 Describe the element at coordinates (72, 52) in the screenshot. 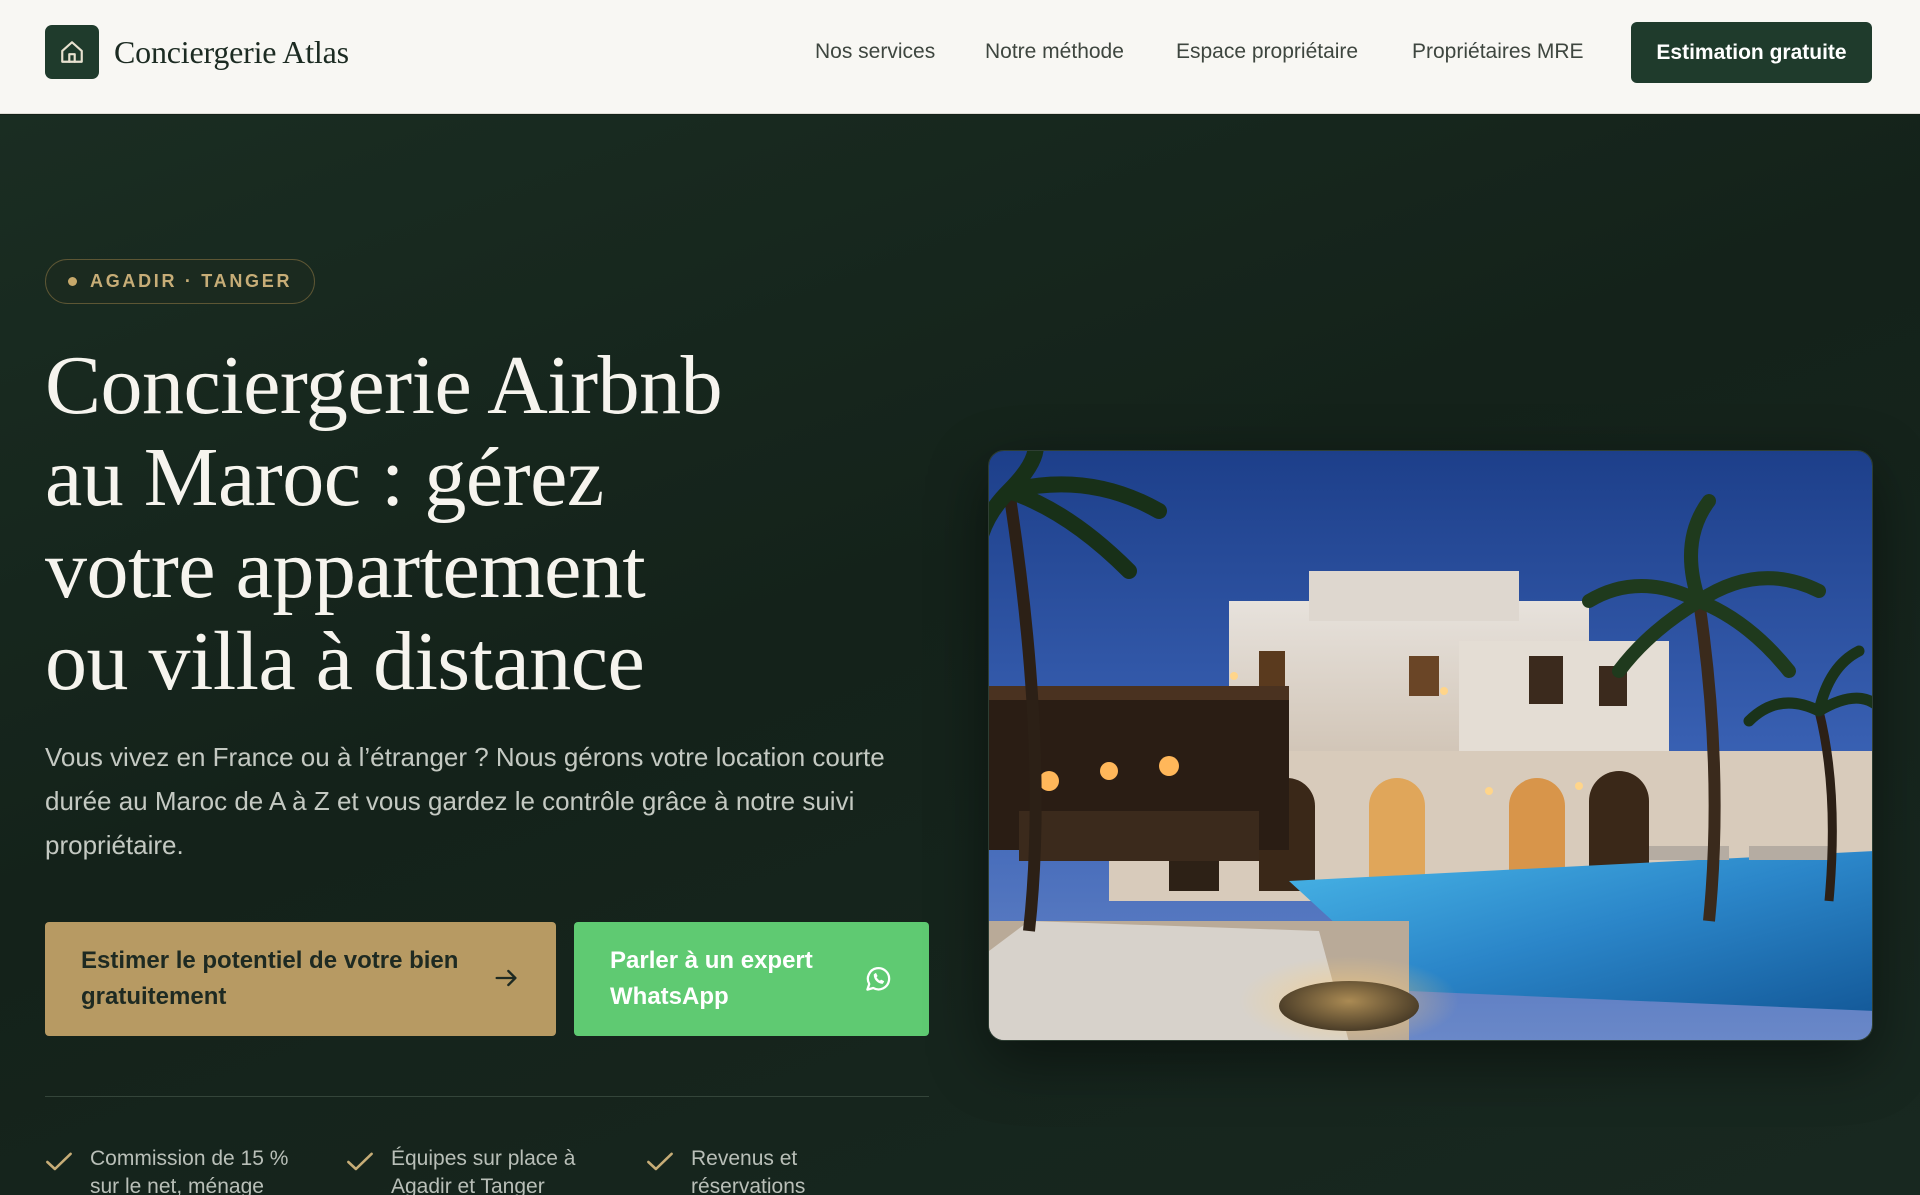

I see `house-icon` at that location.